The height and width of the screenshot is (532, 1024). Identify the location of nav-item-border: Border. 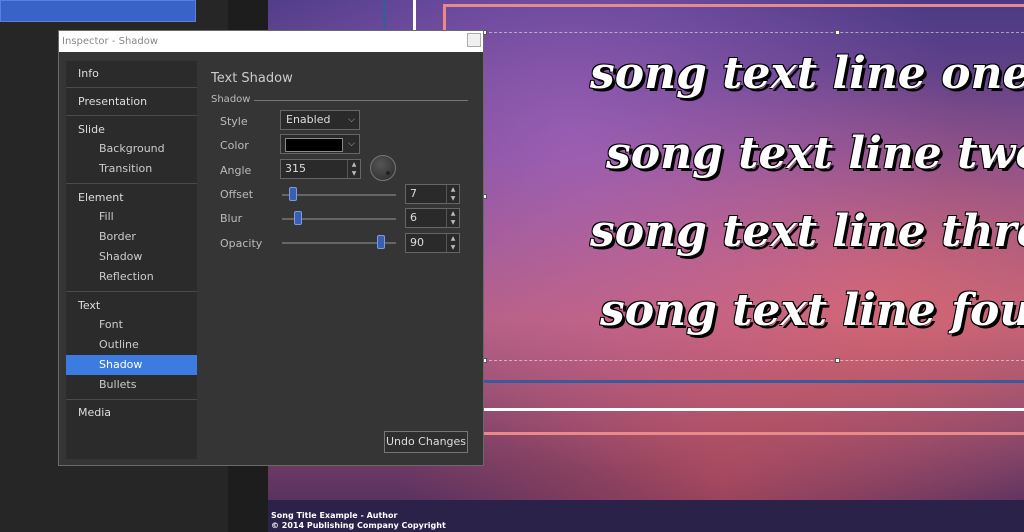
(131, 237).